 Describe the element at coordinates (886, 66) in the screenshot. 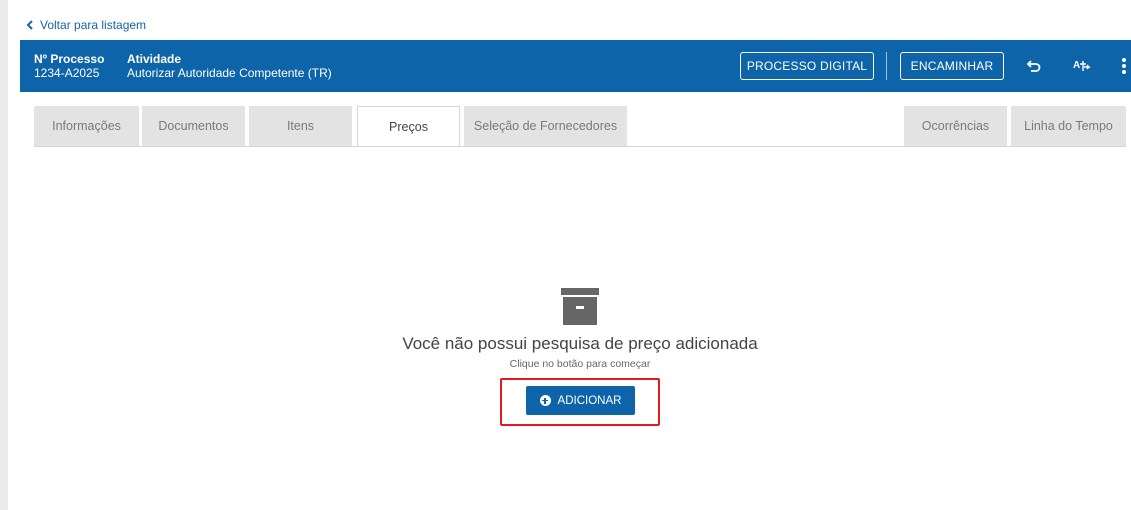

I see `header-divider` at that location.